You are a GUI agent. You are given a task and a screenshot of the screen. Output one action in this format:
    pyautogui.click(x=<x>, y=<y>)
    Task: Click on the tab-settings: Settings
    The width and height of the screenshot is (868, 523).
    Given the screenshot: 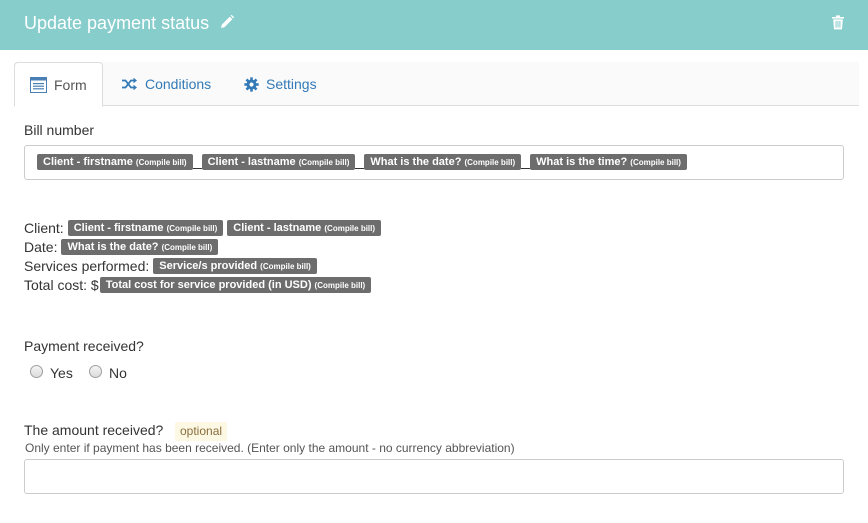 What is the action you would take?
    pyautogui.click(x=280, y=84)
    